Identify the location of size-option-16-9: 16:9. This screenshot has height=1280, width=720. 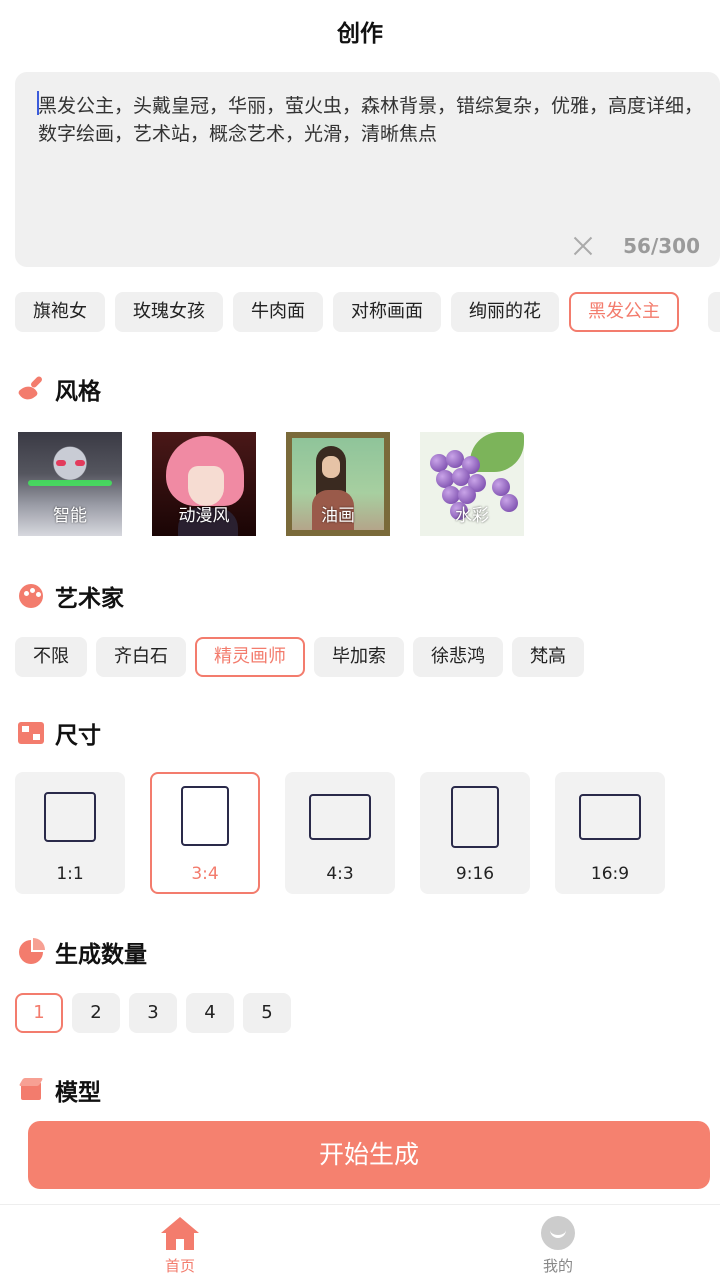
(610, 833).